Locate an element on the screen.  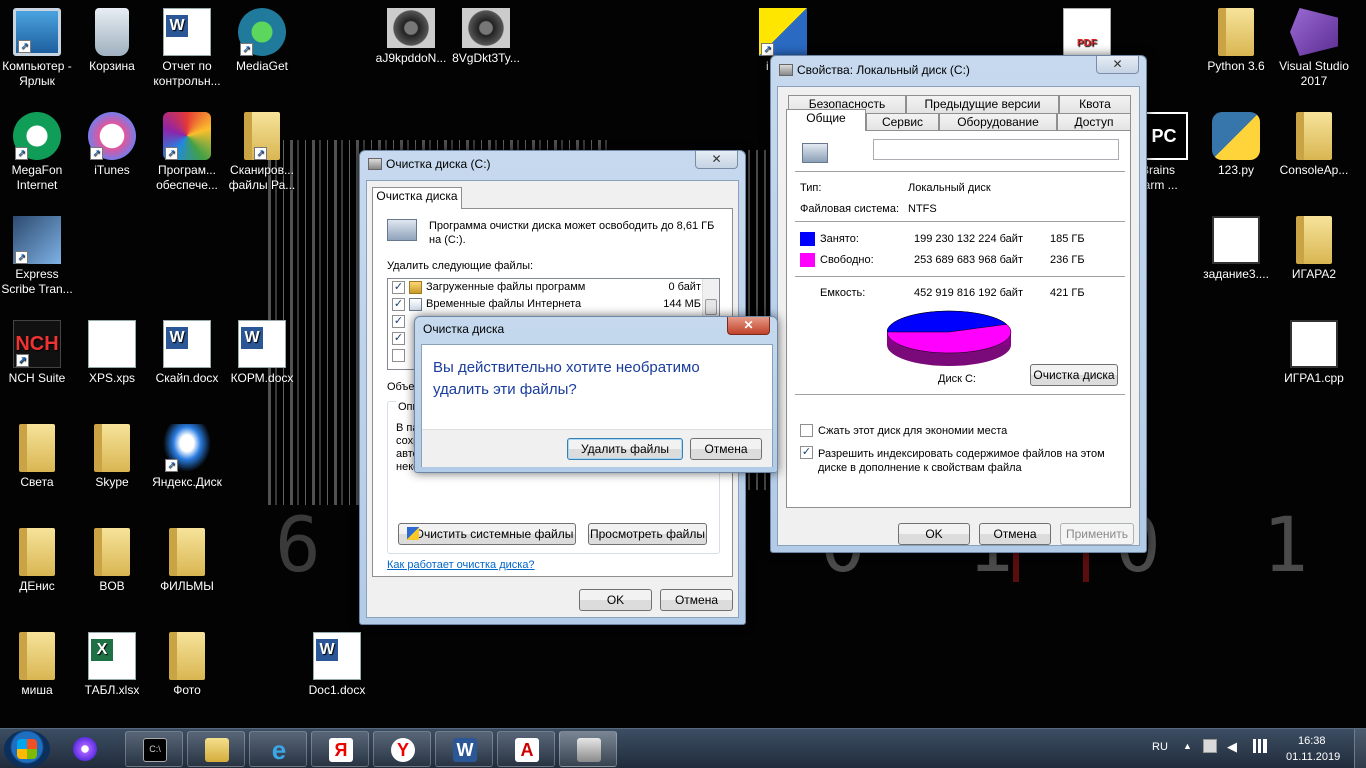
desktop-icon-tabl: ТАБЛ.xlsx is located at coordinates (112, 665).